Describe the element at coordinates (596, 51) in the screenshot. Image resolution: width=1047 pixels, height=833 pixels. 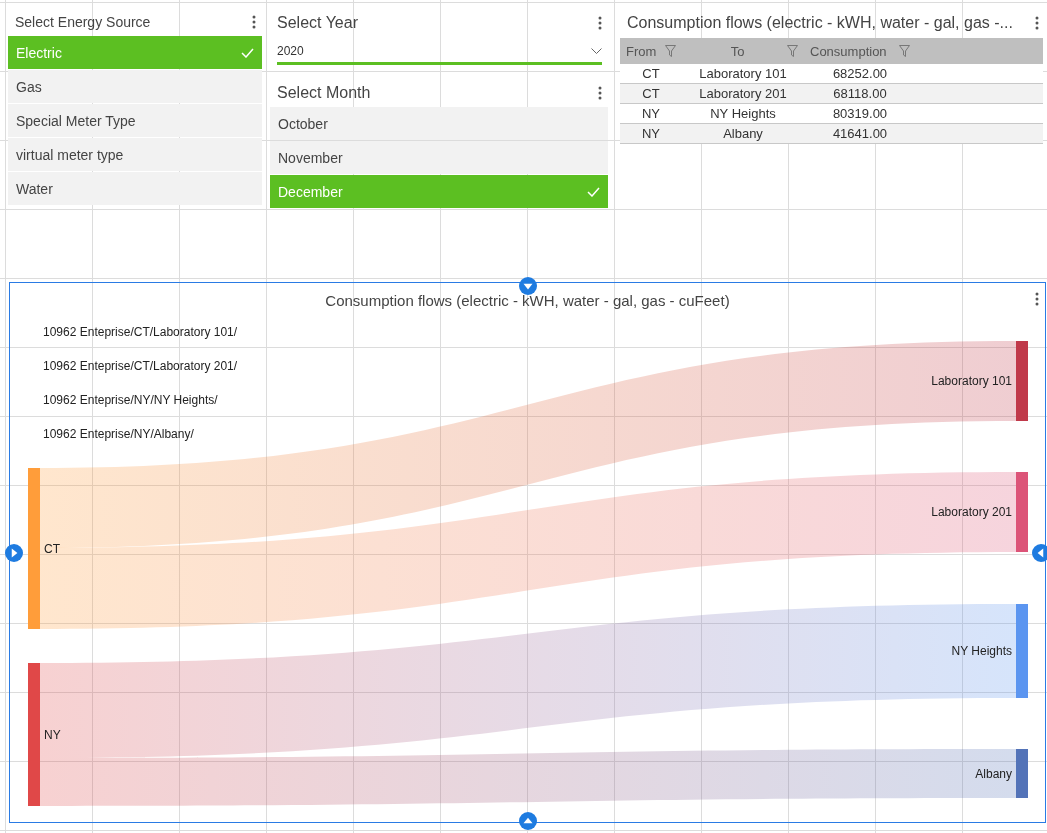
I see `chevron-down-icon` at that location.